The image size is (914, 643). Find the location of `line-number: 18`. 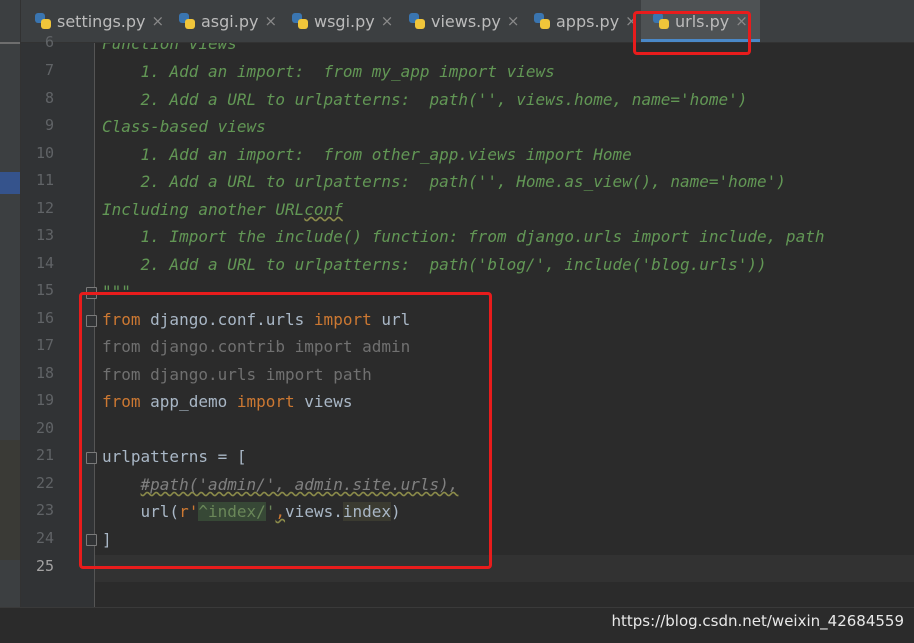

line-number: 18 is located at coordinates (44, 373).